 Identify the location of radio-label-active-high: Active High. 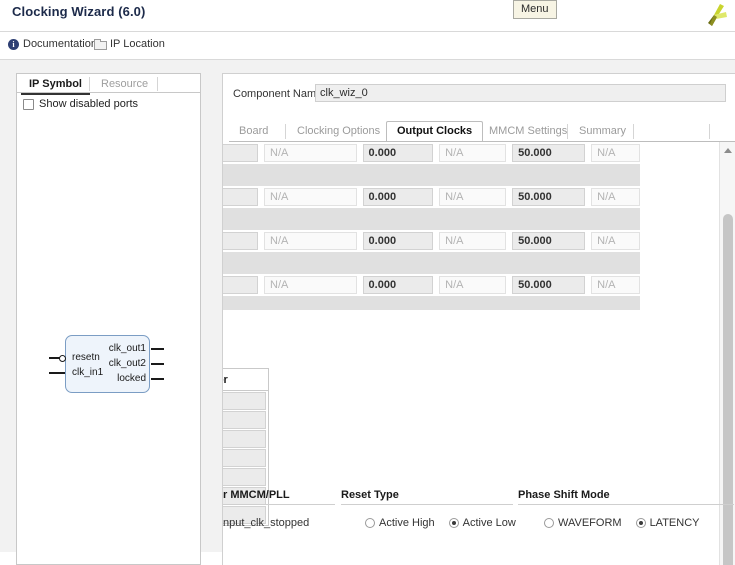
(407, 523).